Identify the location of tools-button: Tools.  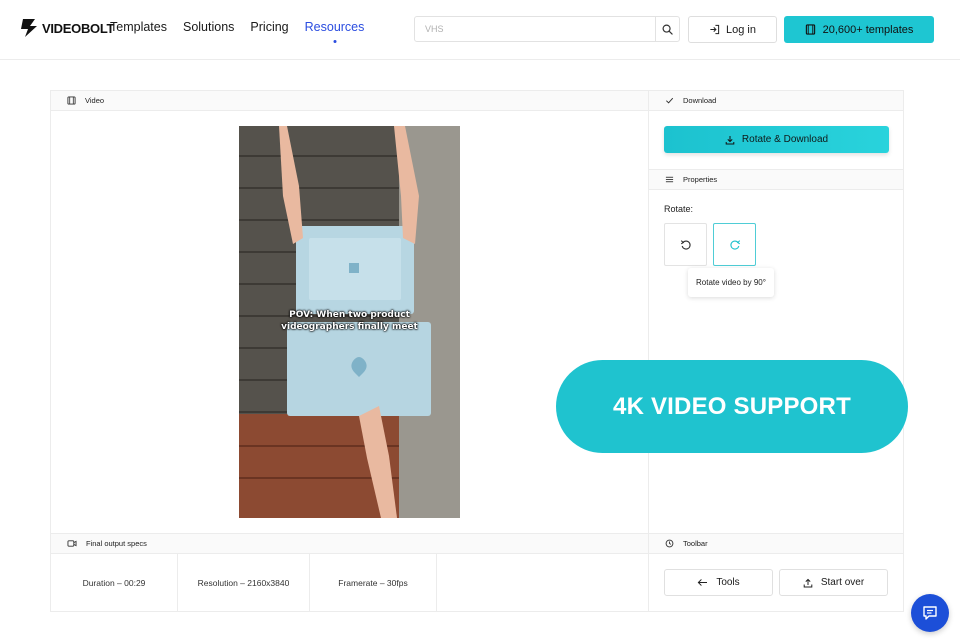
(718, 582).